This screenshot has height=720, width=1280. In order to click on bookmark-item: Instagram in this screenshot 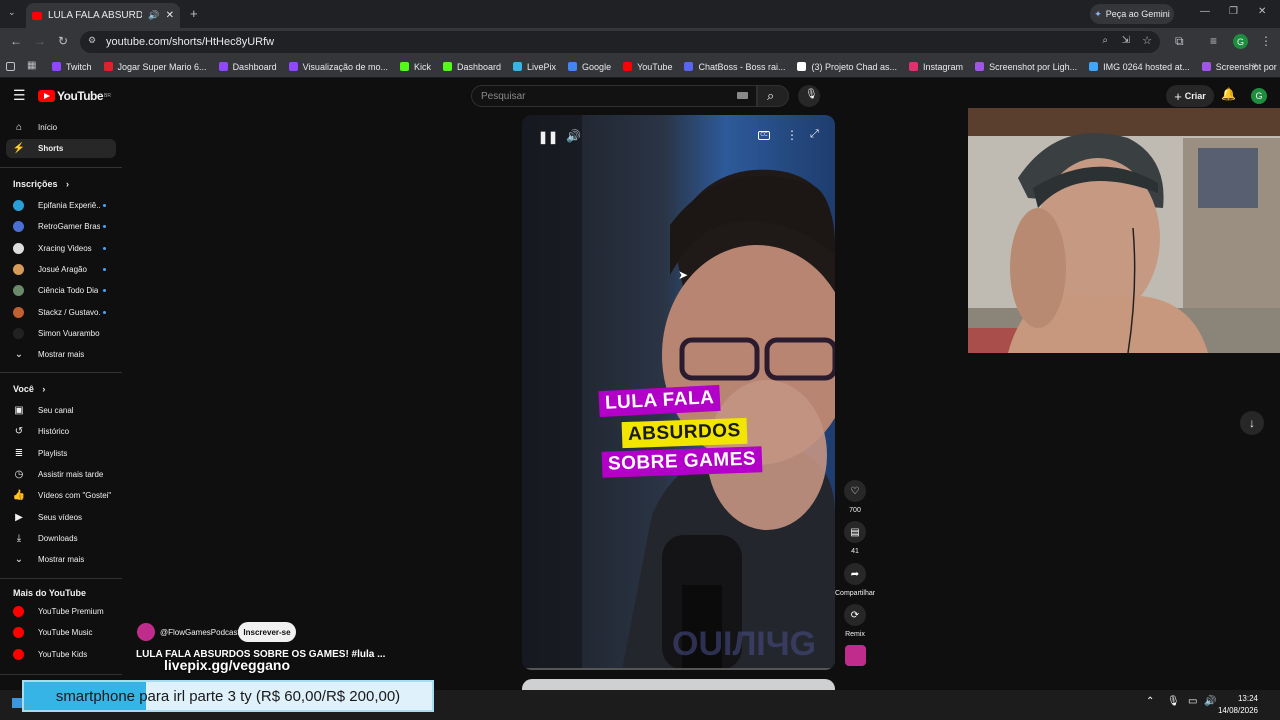, I will do `click(936, 67)`.